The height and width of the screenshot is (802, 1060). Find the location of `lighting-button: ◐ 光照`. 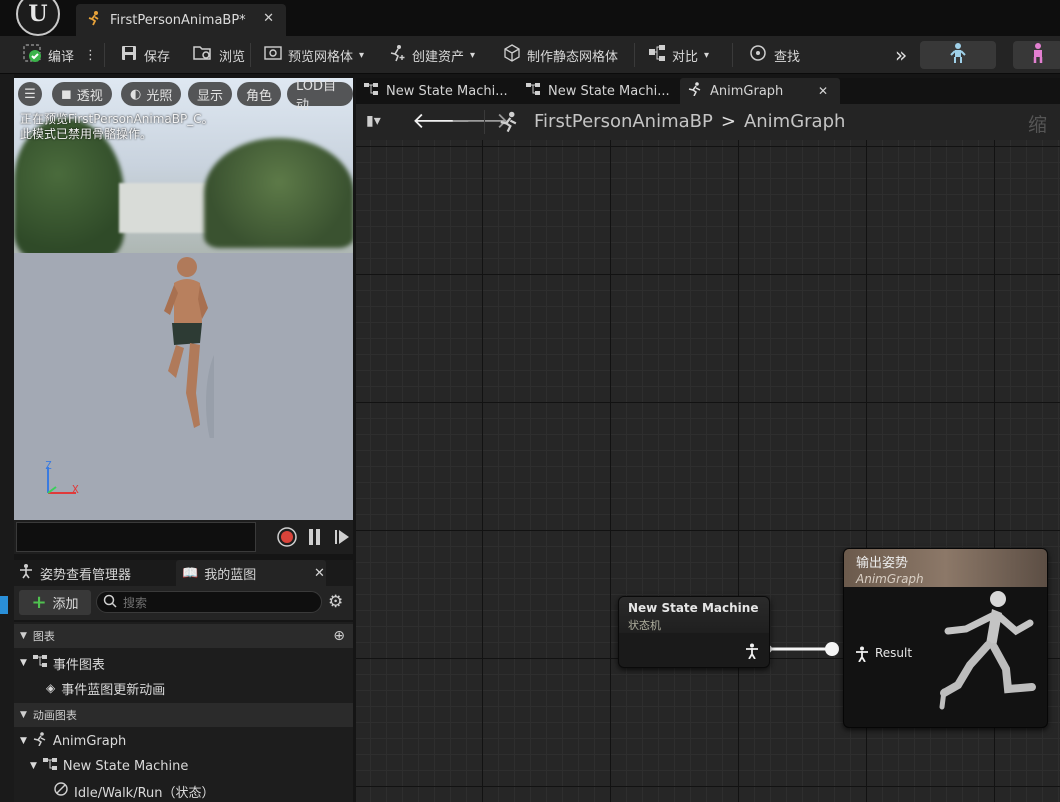

lighting-button: ◐ 光照 is located at coordinates (151, 94).